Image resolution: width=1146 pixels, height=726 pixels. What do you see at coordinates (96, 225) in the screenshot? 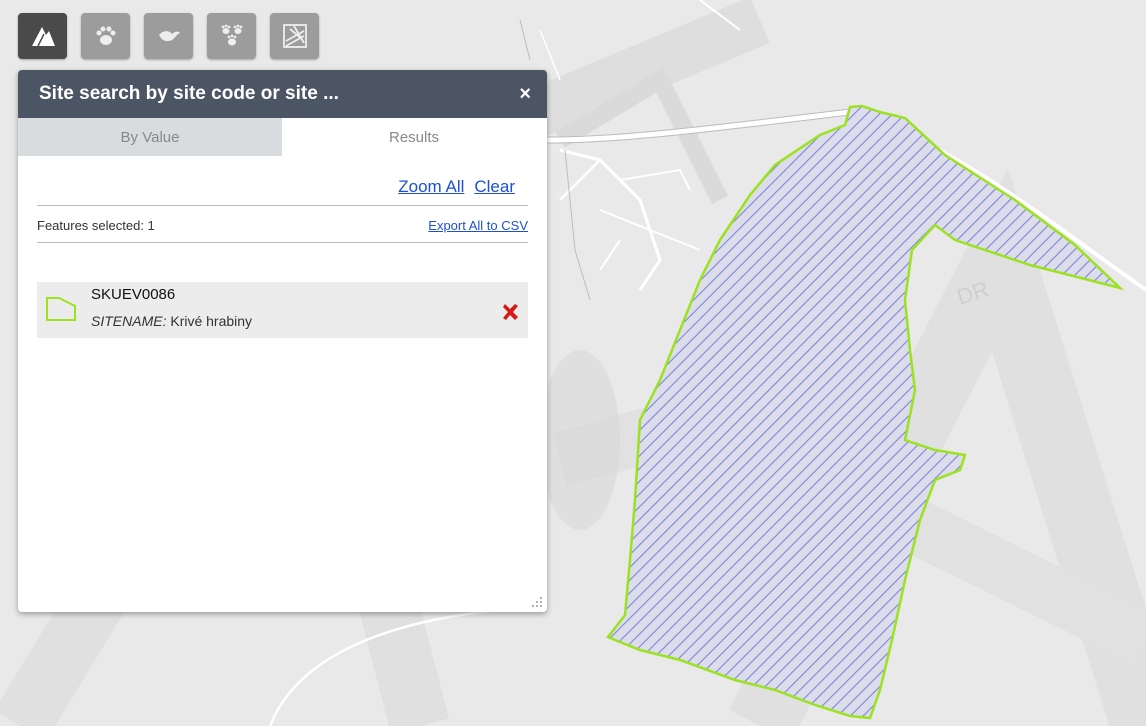
I see `features-selected-count: Features selected: 1` at bounding box center [96, 225].